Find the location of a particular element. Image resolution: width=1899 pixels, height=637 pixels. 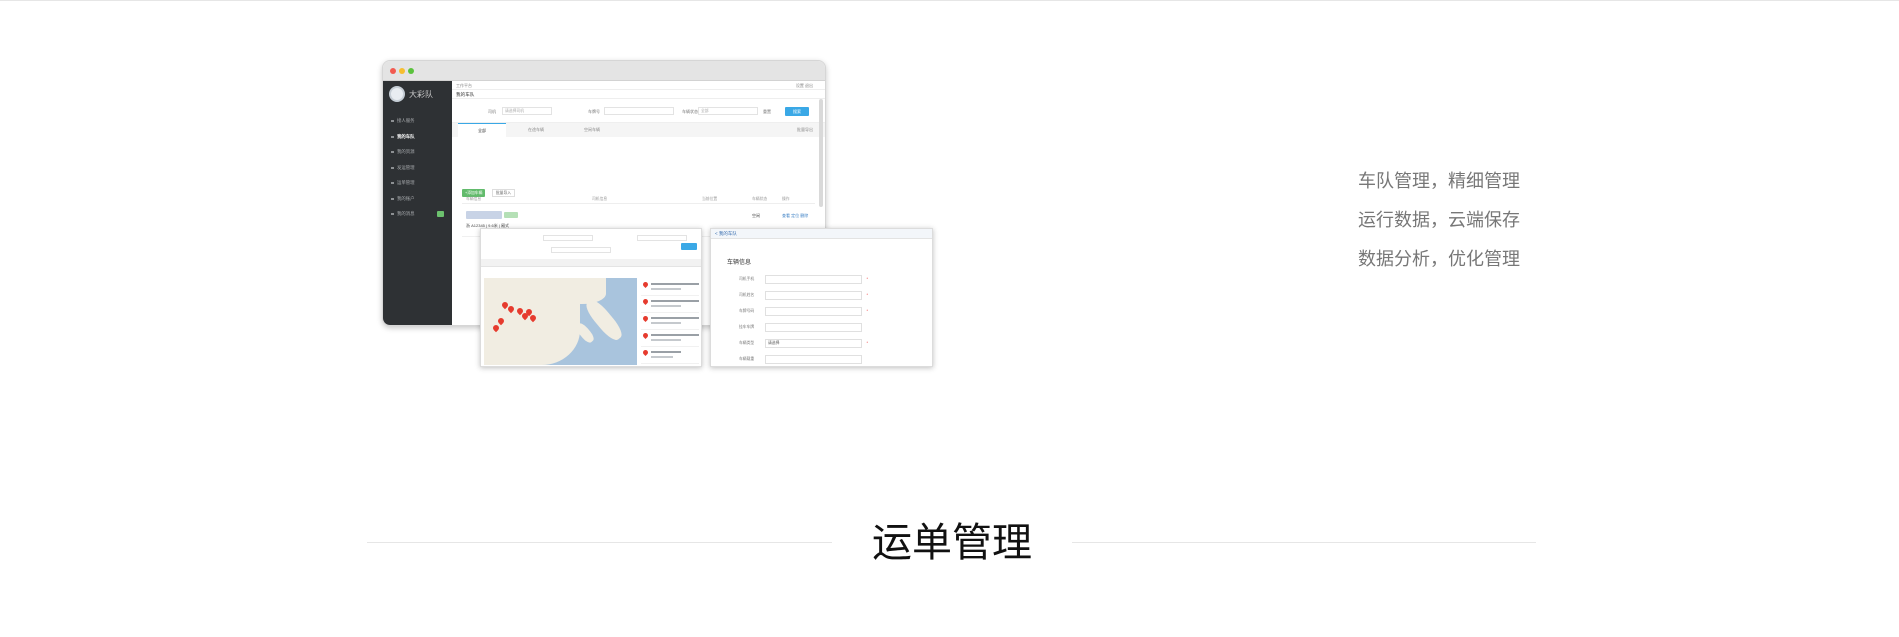

status-tag is located at coordinates (511, 215).